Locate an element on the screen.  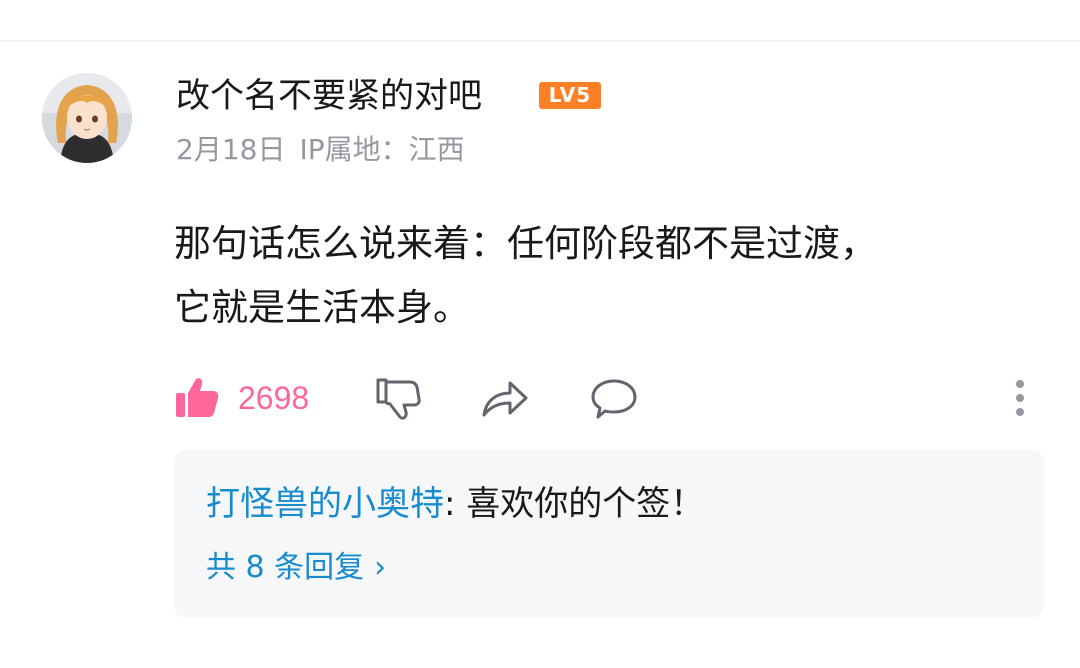
view-more-replies-label: 共 8 条回复 is located at coordinates (285, 567).